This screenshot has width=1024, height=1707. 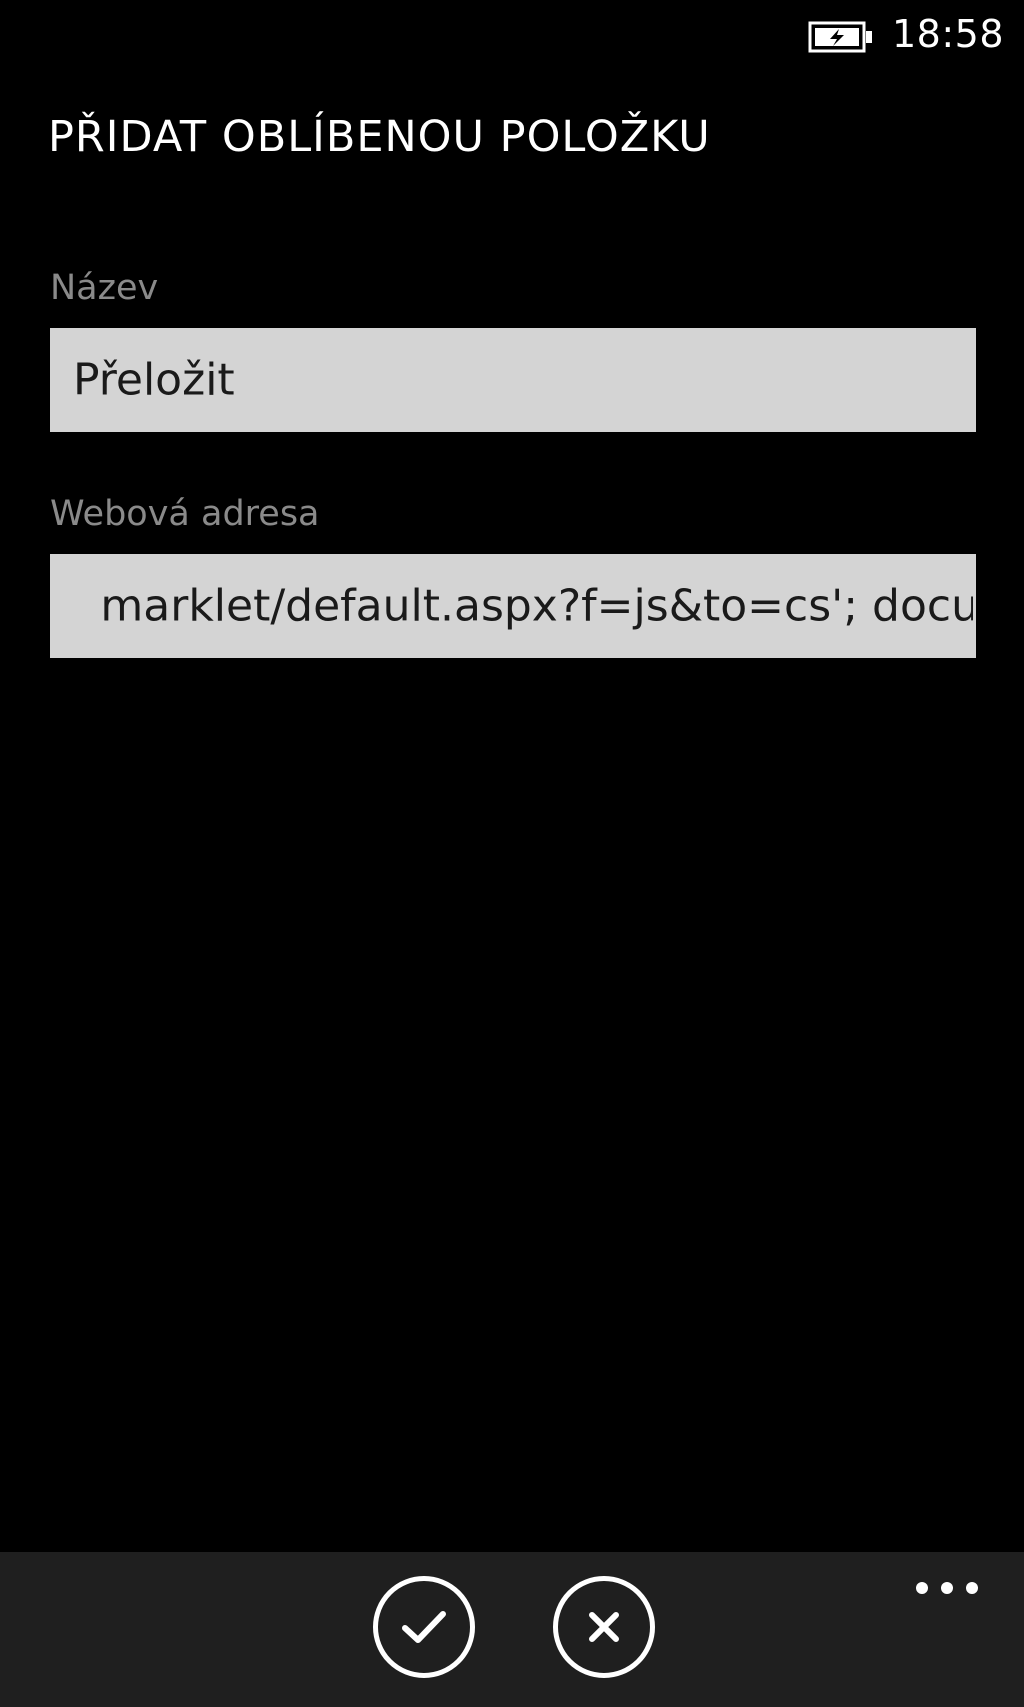 I want to click on cancel-button, so click(x=604, y=1627).